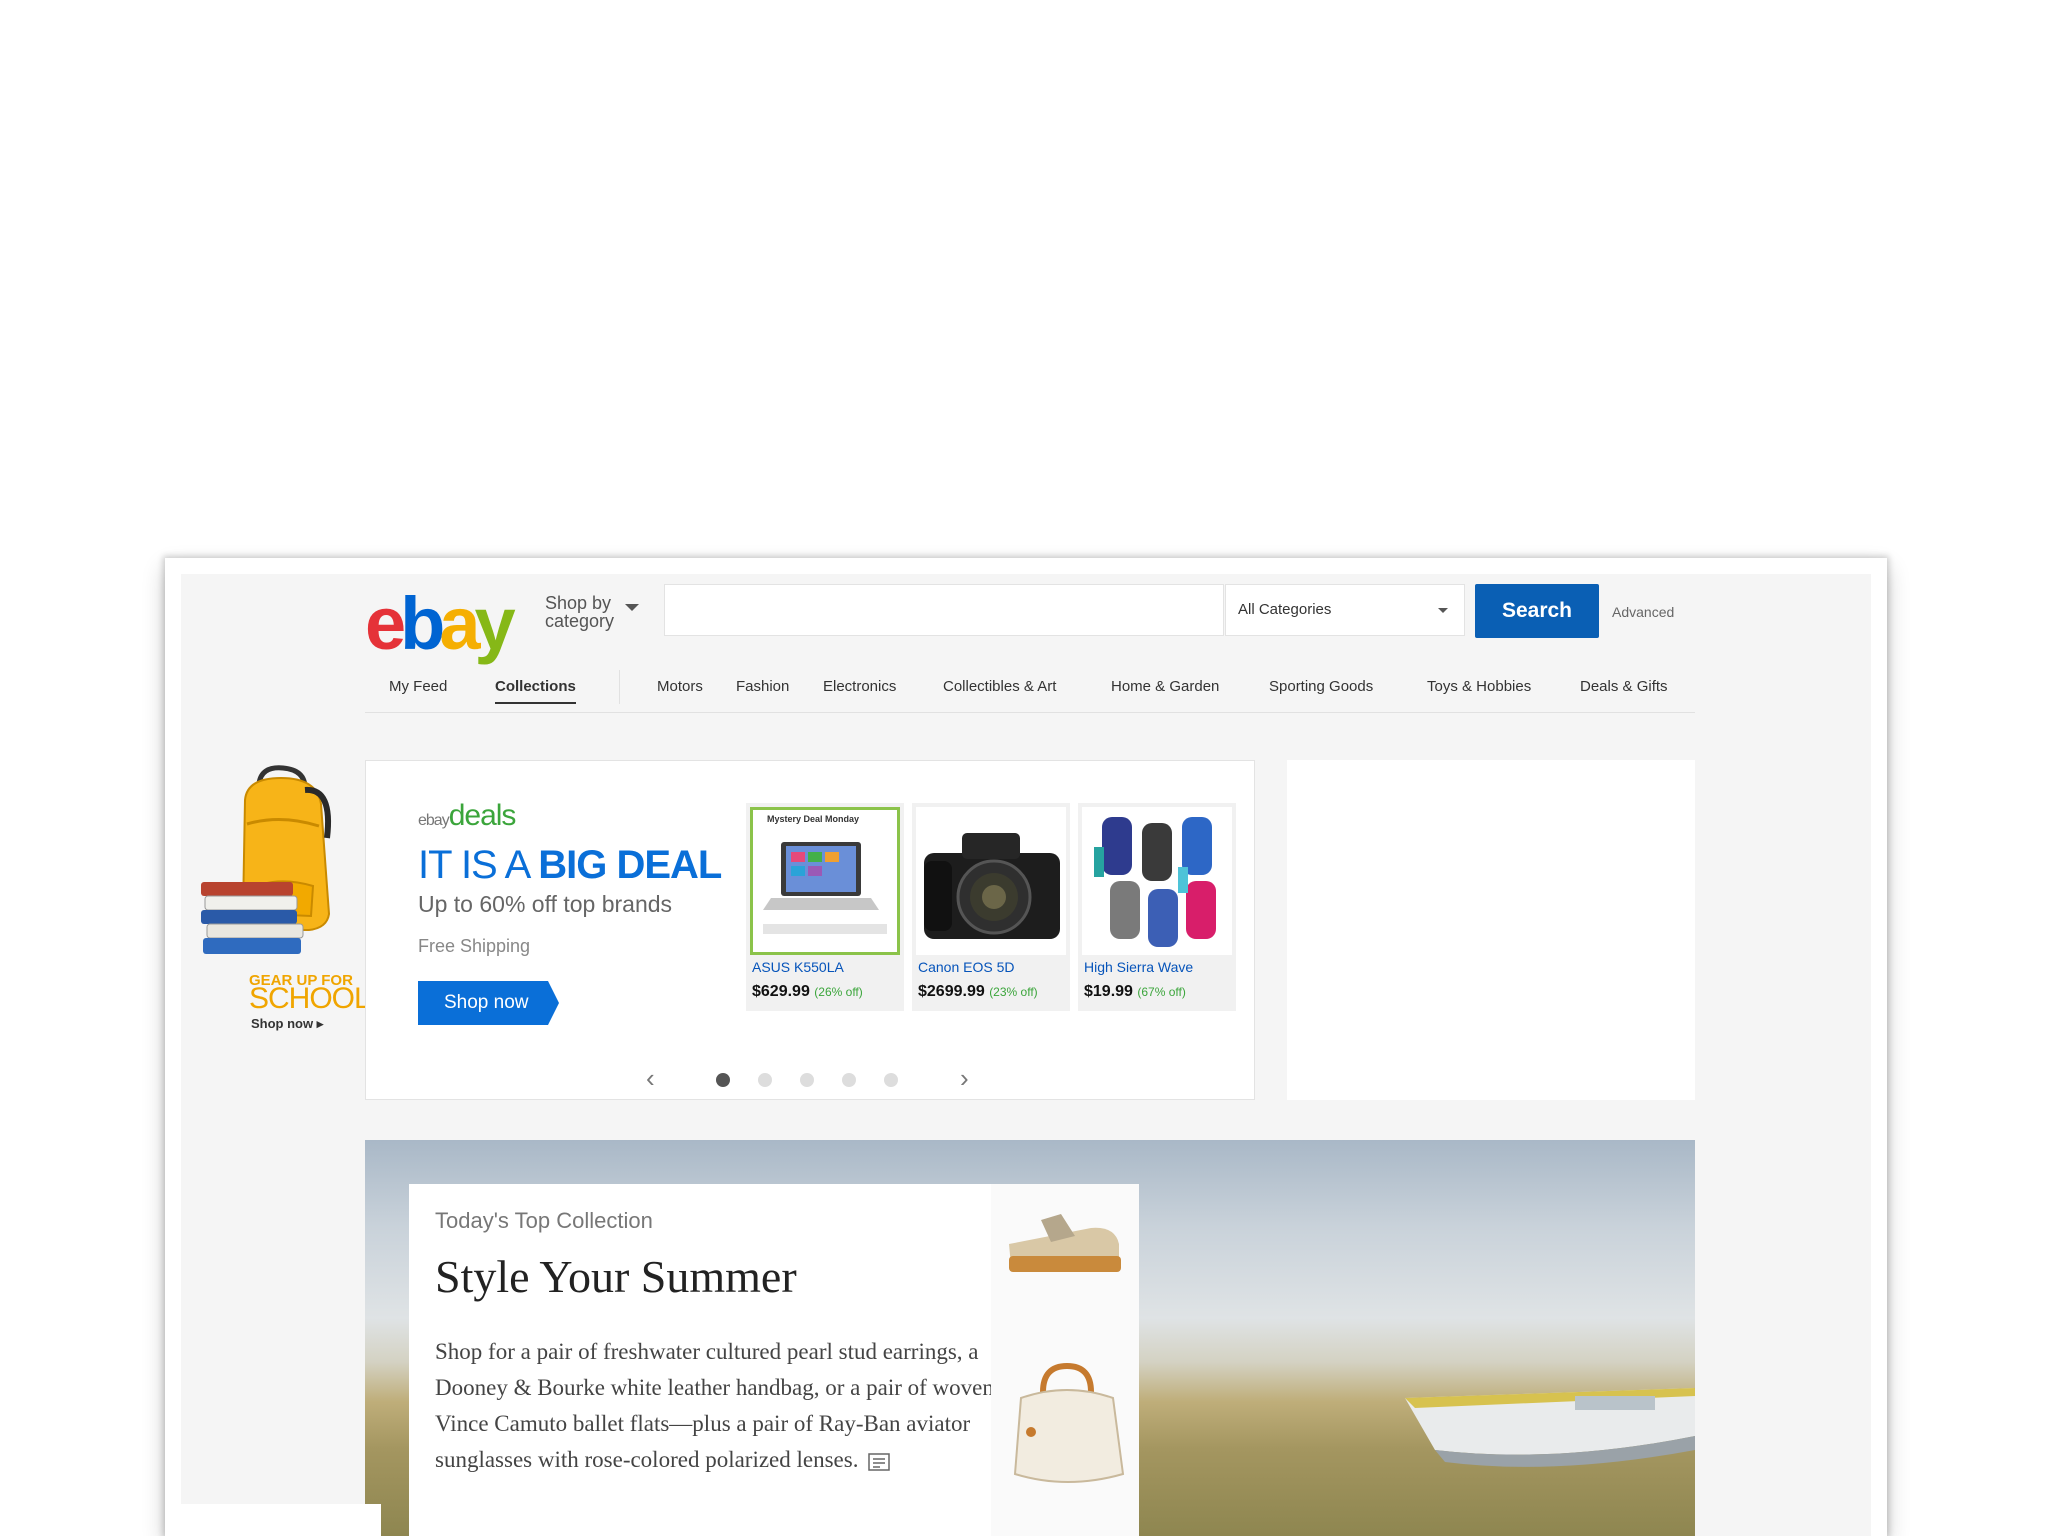  Describe the element at coordinates (999, 686) in the screenshot. I see `nav-item-collectibles-art: Collectibles & Art` at that location.